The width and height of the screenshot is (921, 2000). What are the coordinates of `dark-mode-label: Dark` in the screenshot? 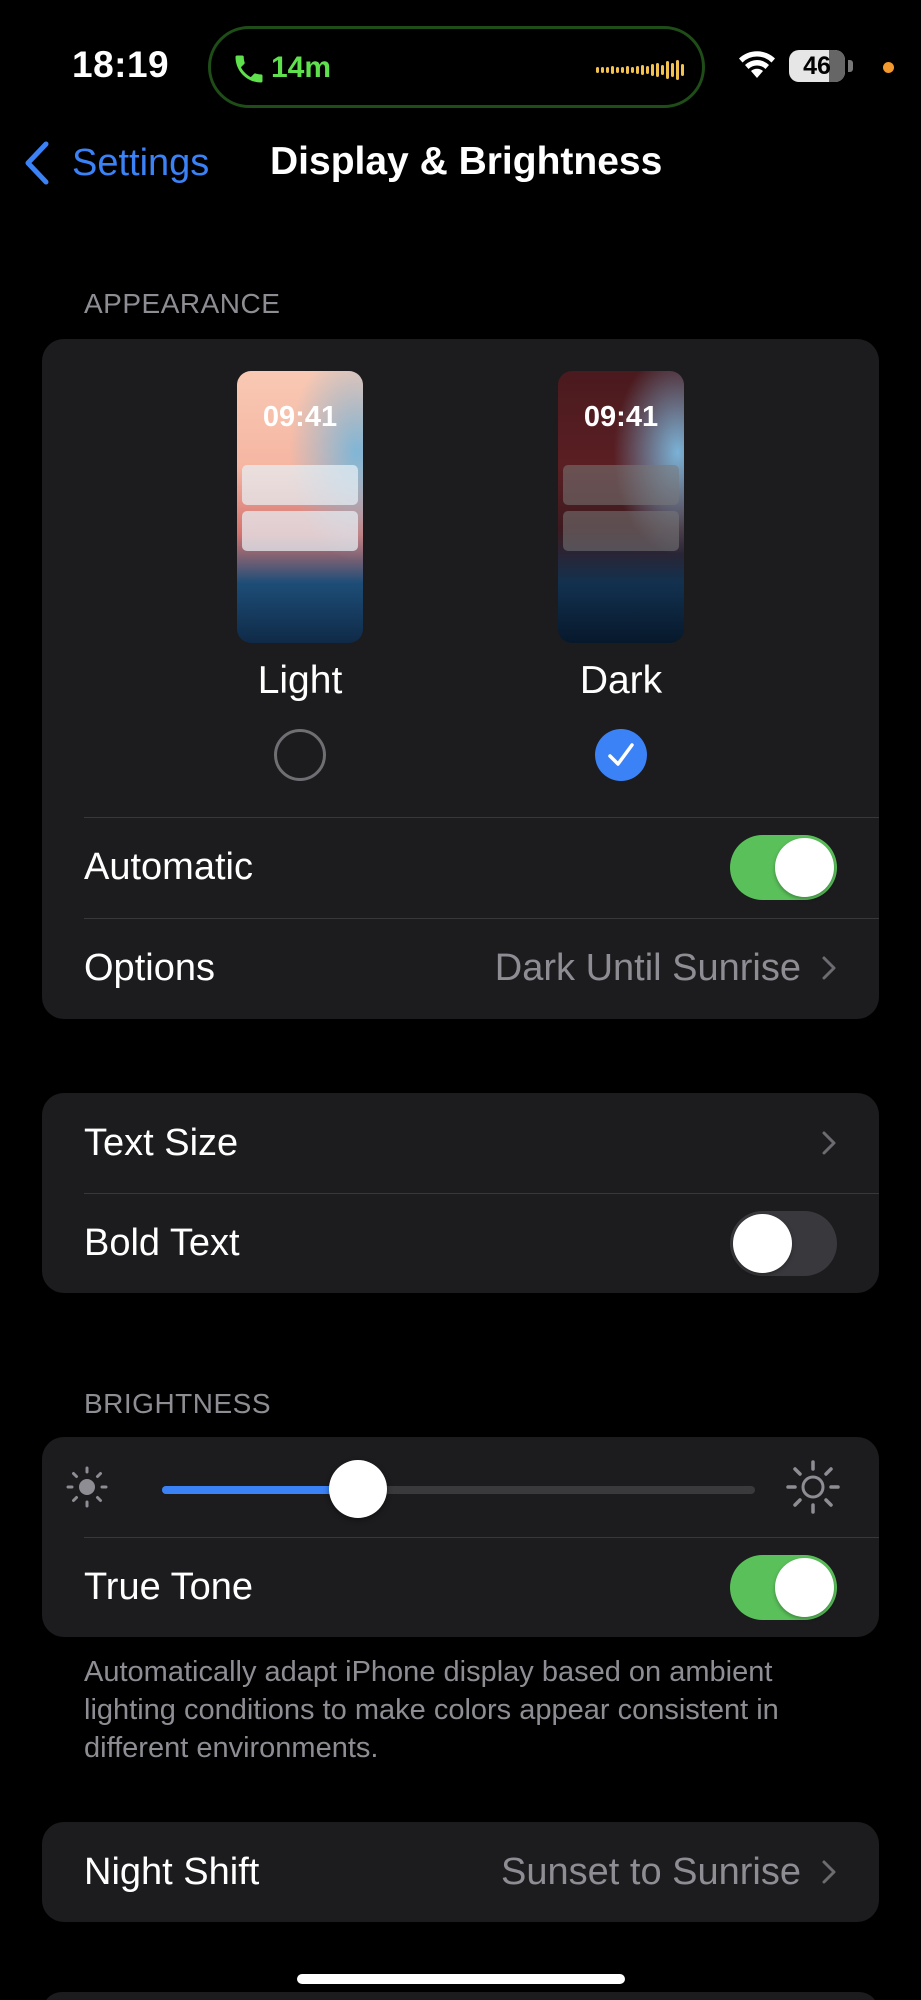 It's located at (621, 680).